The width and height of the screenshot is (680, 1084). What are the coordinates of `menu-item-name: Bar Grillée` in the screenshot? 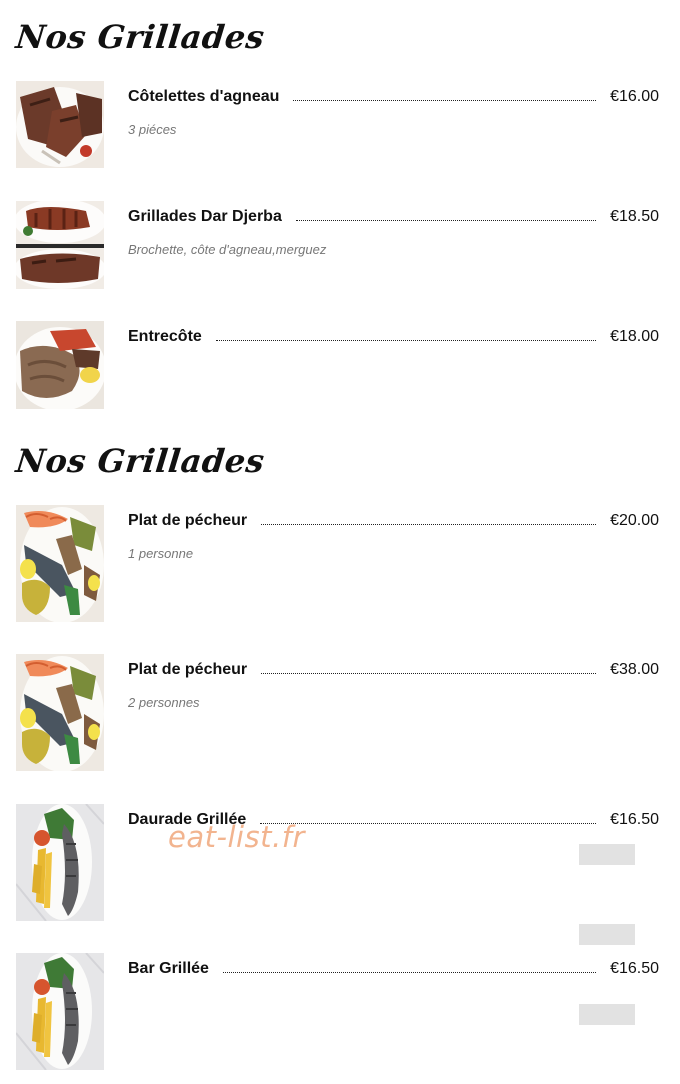 It's located at (168, 968).